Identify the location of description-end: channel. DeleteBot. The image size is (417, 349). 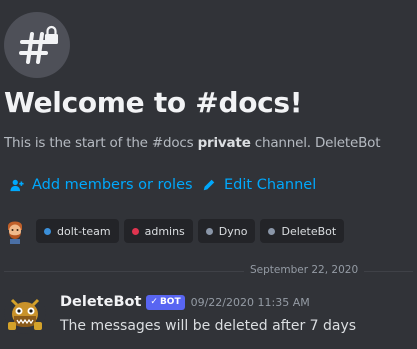
(315, 143).